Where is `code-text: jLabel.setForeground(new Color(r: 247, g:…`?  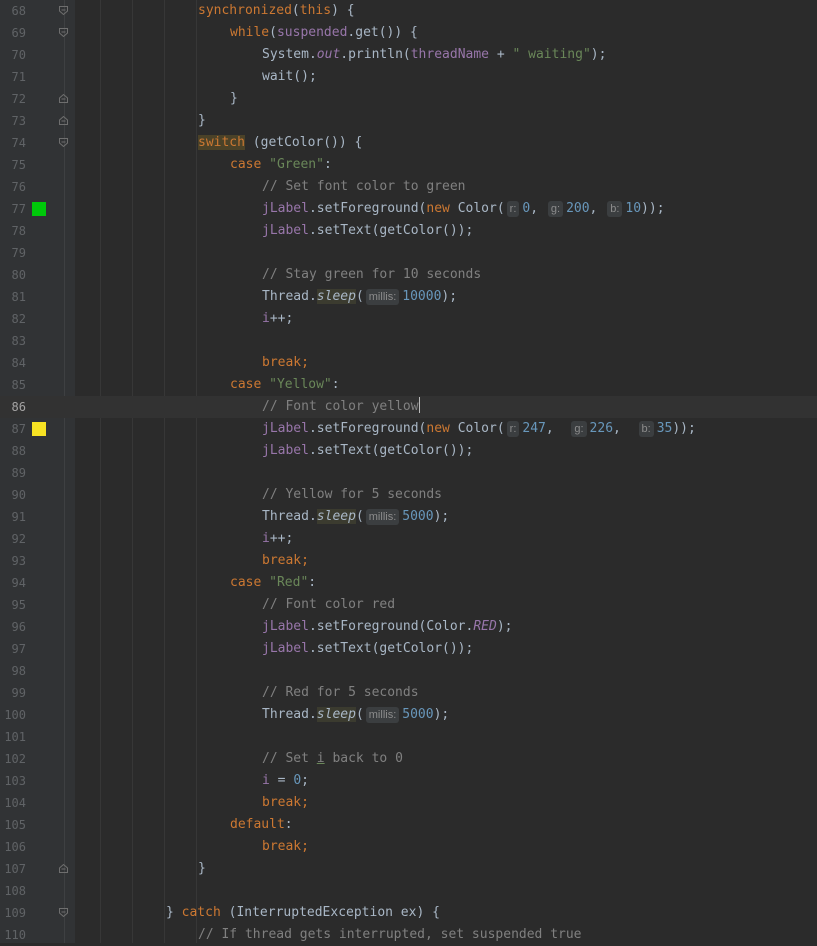
code-text: jLabel.setForeground(new Color(r: 247, g:… is located at coordinates (479, 429).